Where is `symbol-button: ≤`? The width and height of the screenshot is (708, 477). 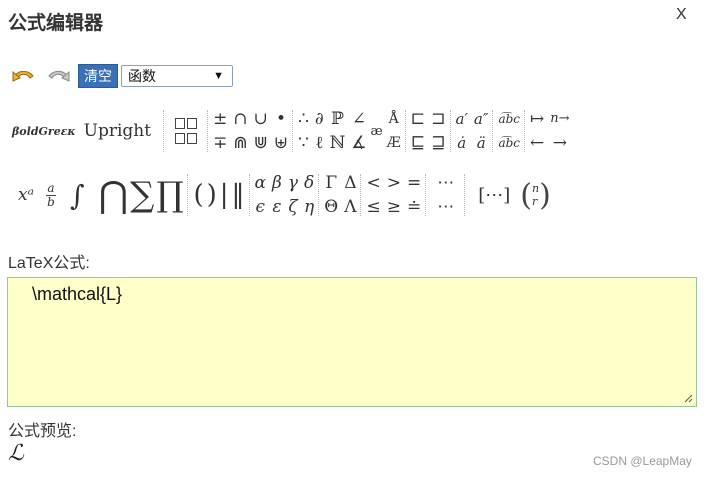 symbol-button: ≤ is located at coordinates (373, 207).